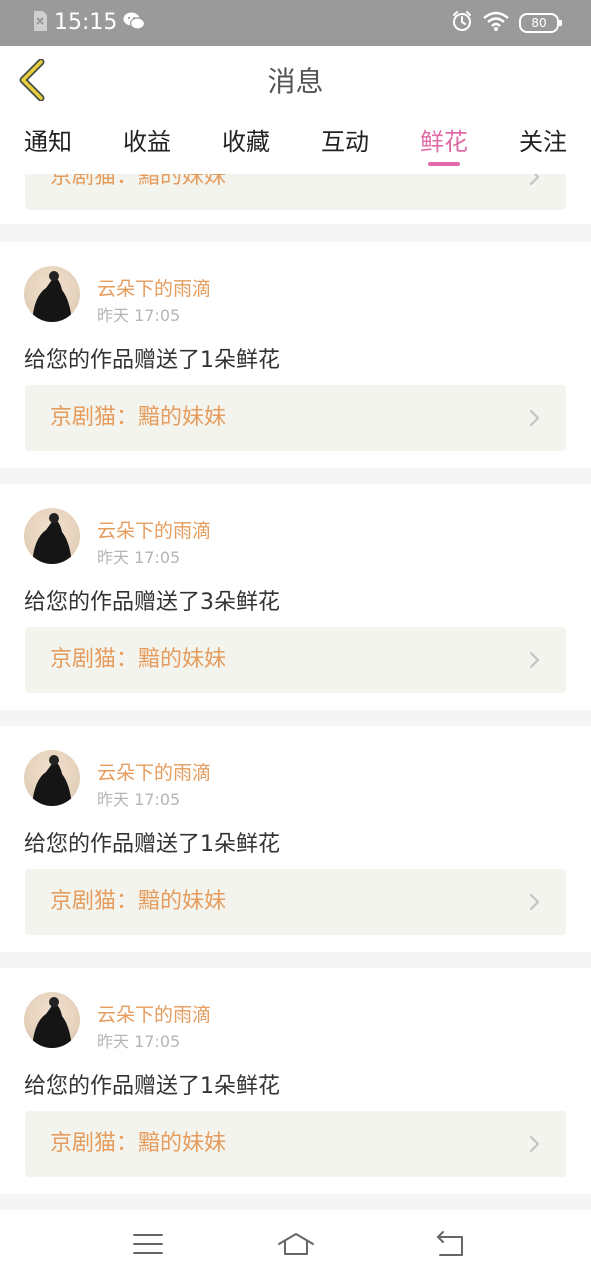 The height and width of the screenshot is (1280, 591). I want to click on tab-label: 鲜花, so click(444, 142).